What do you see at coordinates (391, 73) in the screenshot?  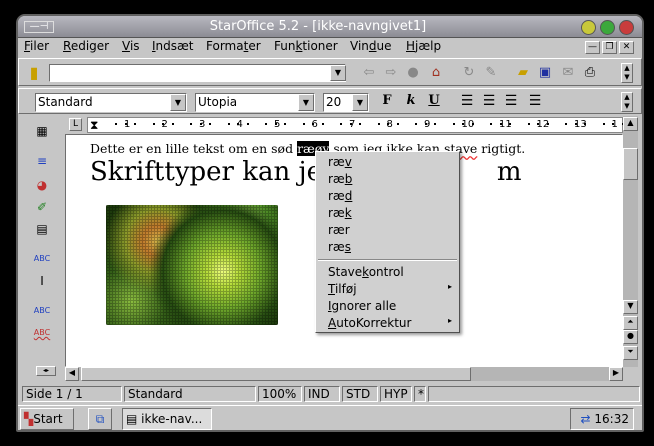 I see `forward-arrow-icon: ⇨` at bounding box center [391, 73].